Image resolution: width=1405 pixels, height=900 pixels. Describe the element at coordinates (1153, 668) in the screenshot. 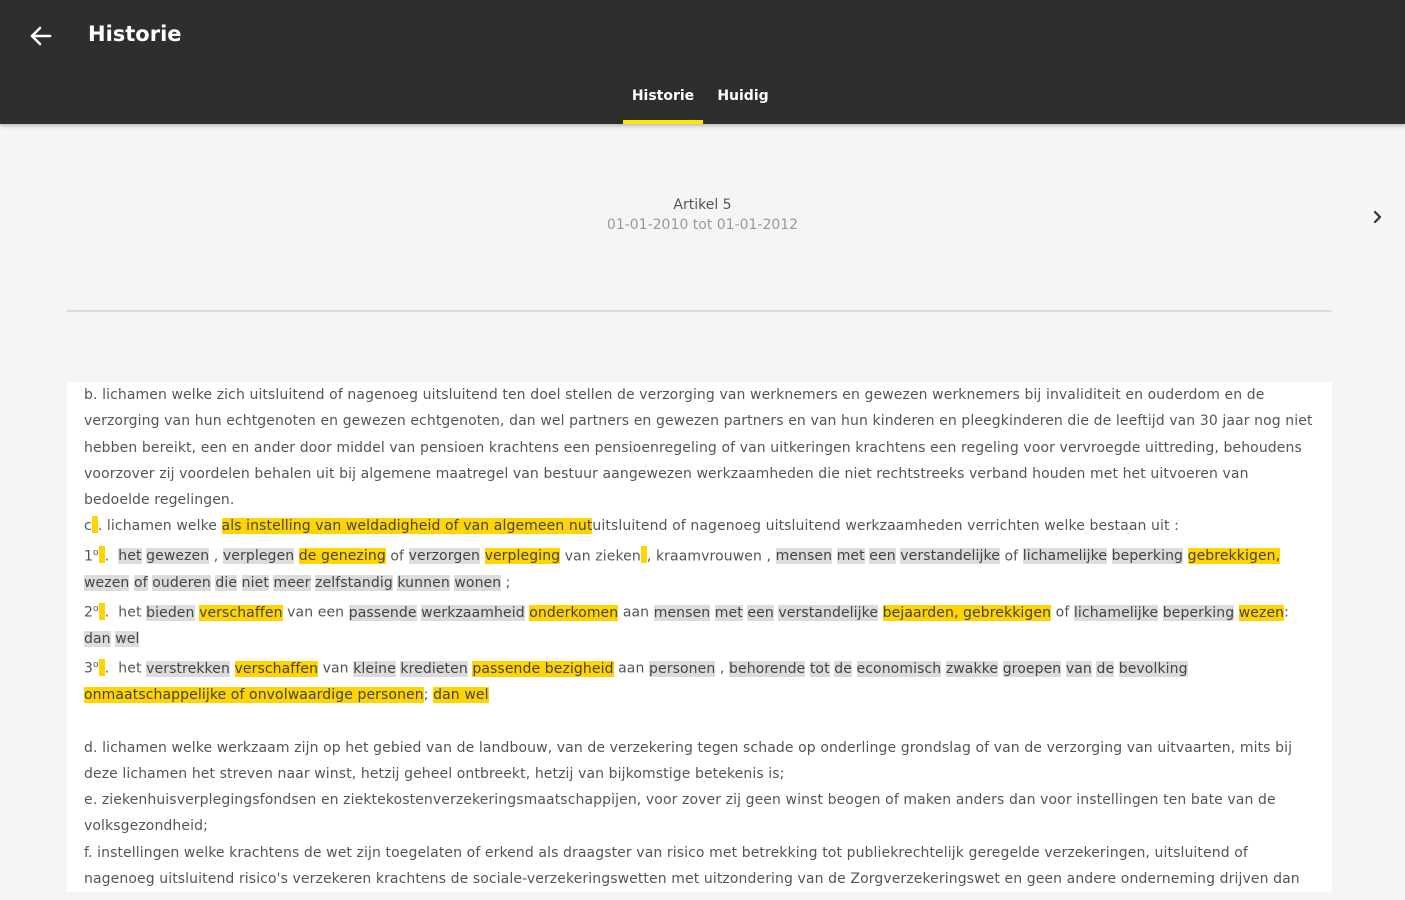

I see `removed-text: bevolking` at that location.